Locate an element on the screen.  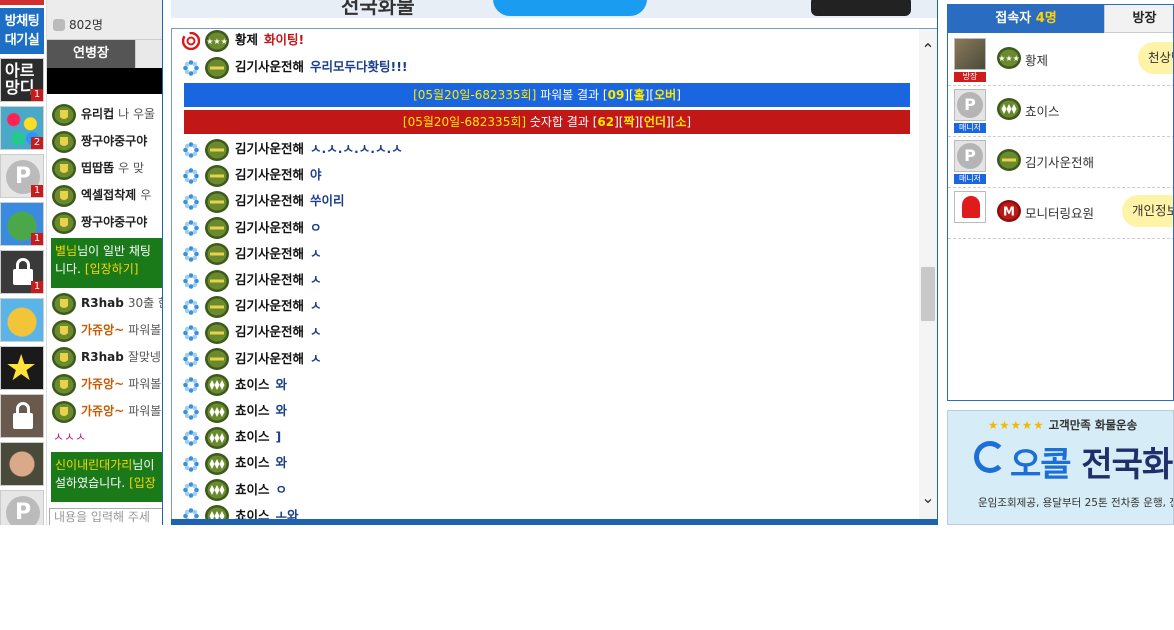
message-nick: 엑셀접착제 is located at coordinates (109, 195).